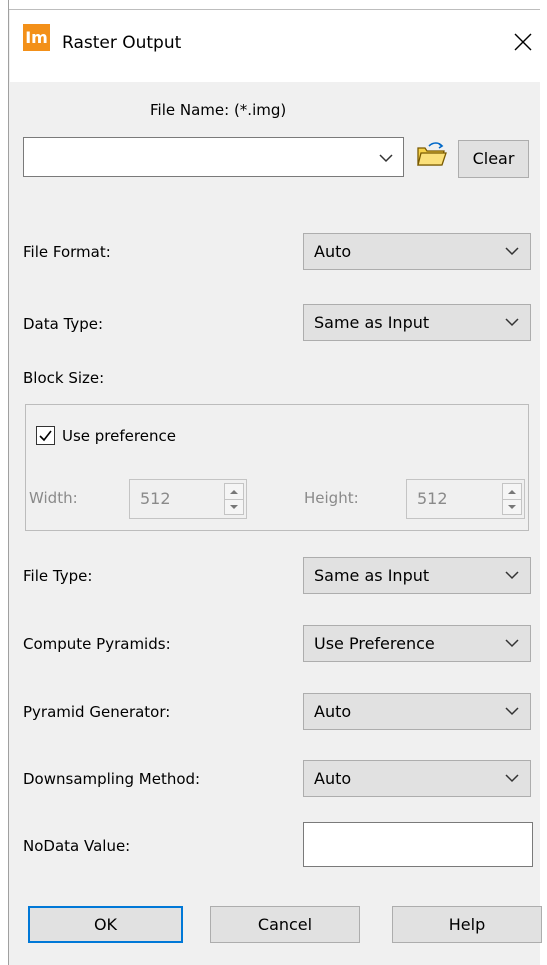 The width and height of the screenshot is (547, 965). Describe the element at coordinates (97, 644) in the screenshot. I see `compute-pyramids-label: Compute Pyramids:` at that location.